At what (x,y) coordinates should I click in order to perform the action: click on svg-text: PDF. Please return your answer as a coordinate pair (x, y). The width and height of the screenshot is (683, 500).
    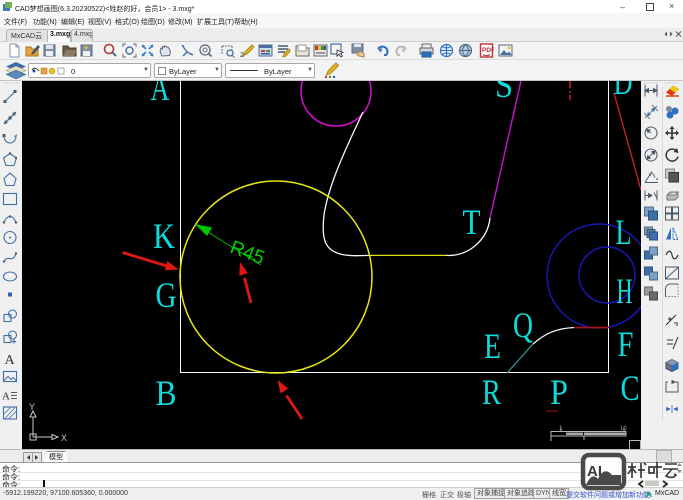
    Looking at the image, I should click on (488, 50).